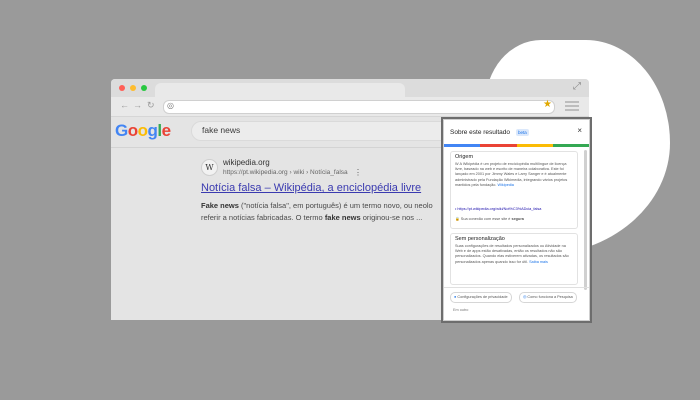  I want to click on reload-icon: ↻, so click(151, 105).